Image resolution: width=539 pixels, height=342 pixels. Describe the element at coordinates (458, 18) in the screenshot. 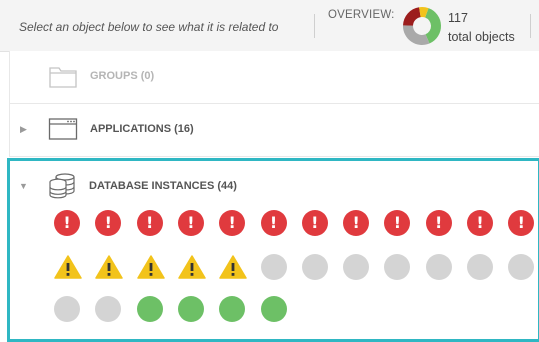

I see `total-objects-count: 117` at that location.